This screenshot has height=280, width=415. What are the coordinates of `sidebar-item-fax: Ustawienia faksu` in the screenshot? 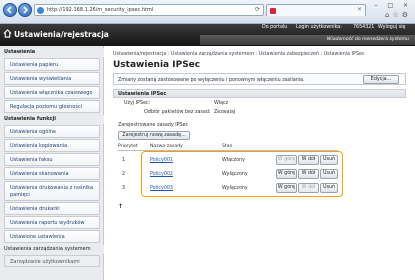 It's located at (52, 159).